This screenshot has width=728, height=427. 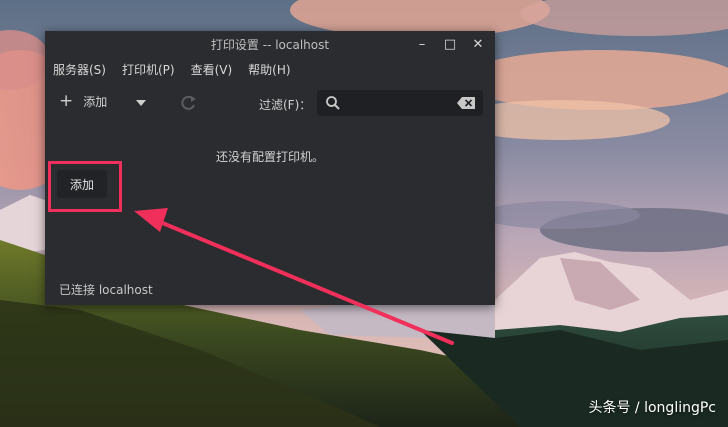 What do you see at coordinates (478, 44) in the screenshot?
I see `close-button: ✕` at bounding box center [478, 44].